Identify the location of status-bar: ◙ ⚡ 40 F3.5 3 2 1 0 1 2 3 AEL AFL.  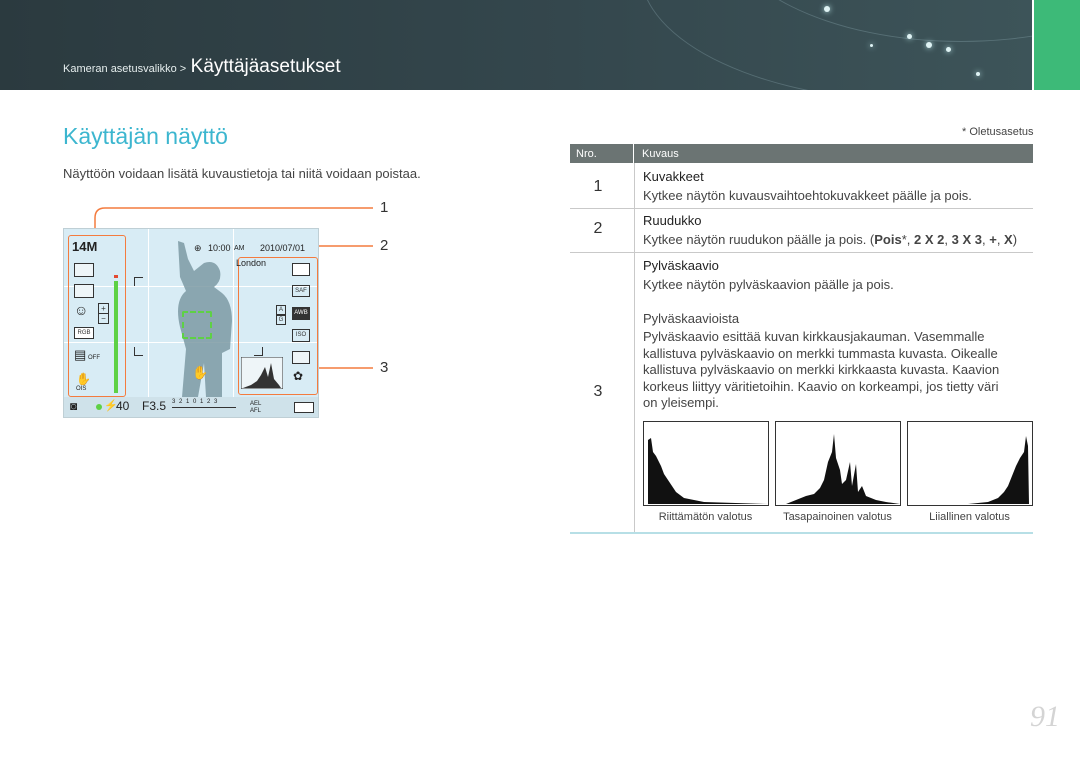
(191, 407).